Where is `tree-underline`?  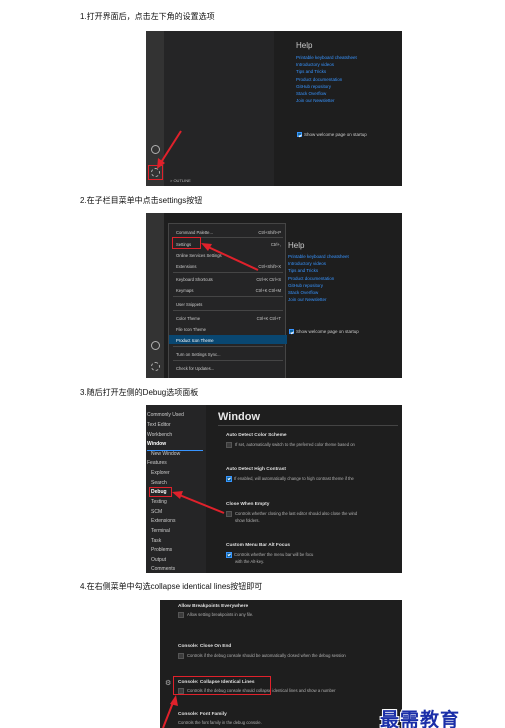
tree-underline is located at coordinates (175, 450).